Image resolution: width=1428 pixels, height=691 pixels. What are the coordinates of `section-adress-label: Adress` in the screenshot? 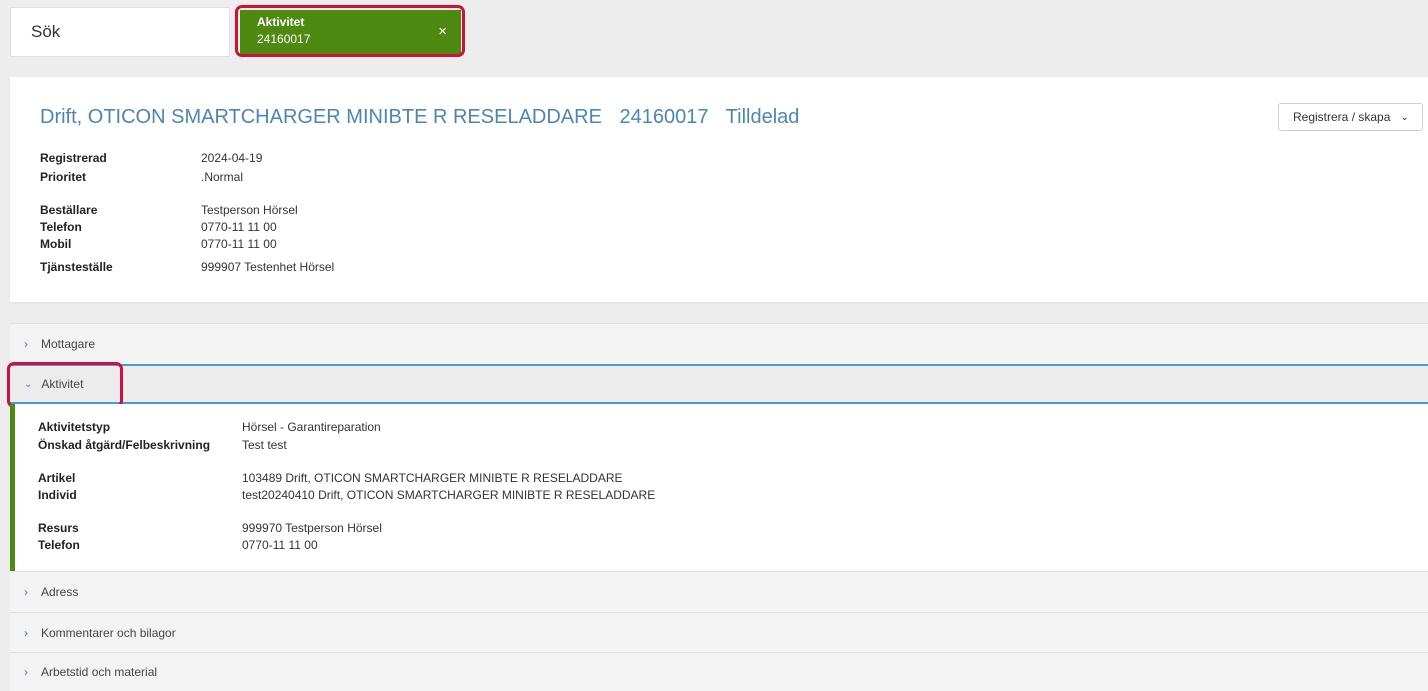 It's located at (60, 592).